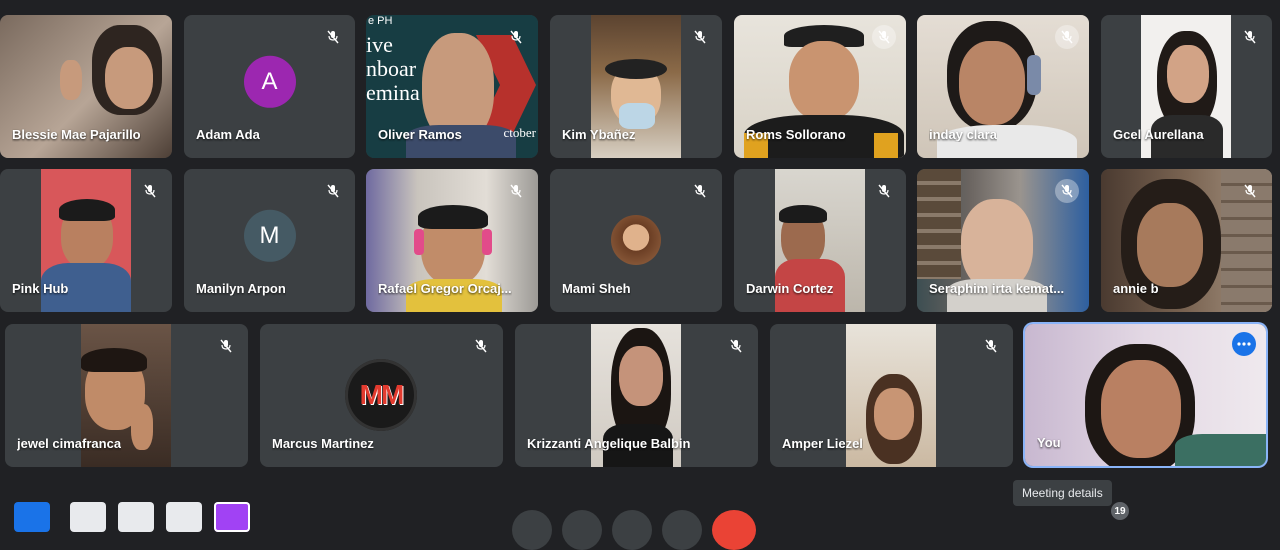 Image resolution: width=1280 pixels, height=550 pixels. Describe the element at coordinates (393, 68) in the screenshot. I see `backdrop-text: ive nboar emina` at that location.